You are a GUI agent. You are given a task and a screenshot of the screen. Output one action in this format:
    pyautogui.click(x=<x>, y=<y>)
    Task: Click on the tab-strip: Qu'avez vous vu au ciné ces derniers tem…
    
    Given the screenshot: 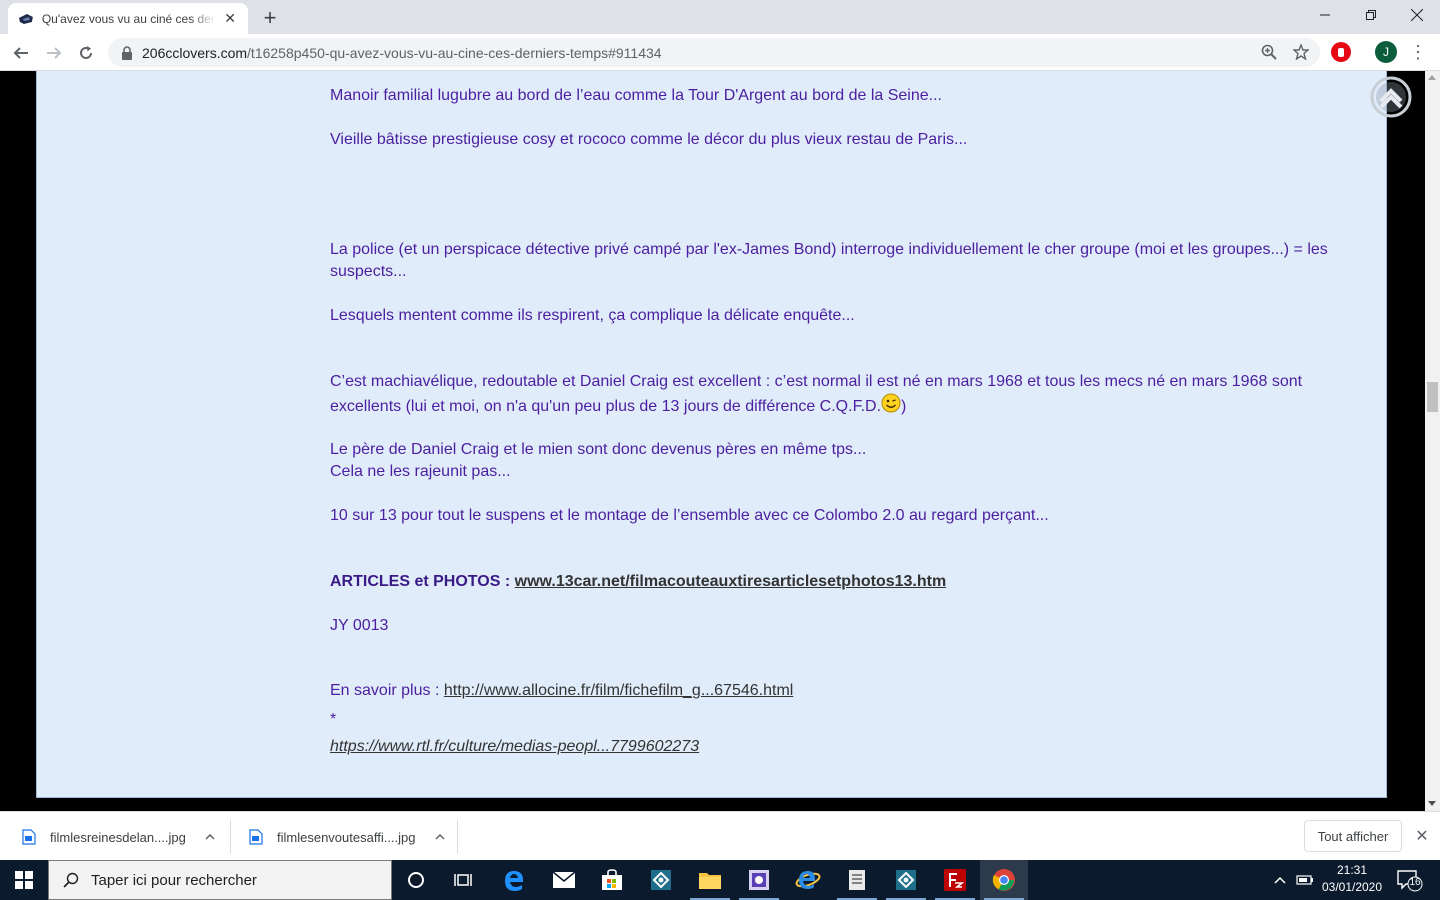 What is the action you would take?
    pyautogui.click(x=720, y=17)
    